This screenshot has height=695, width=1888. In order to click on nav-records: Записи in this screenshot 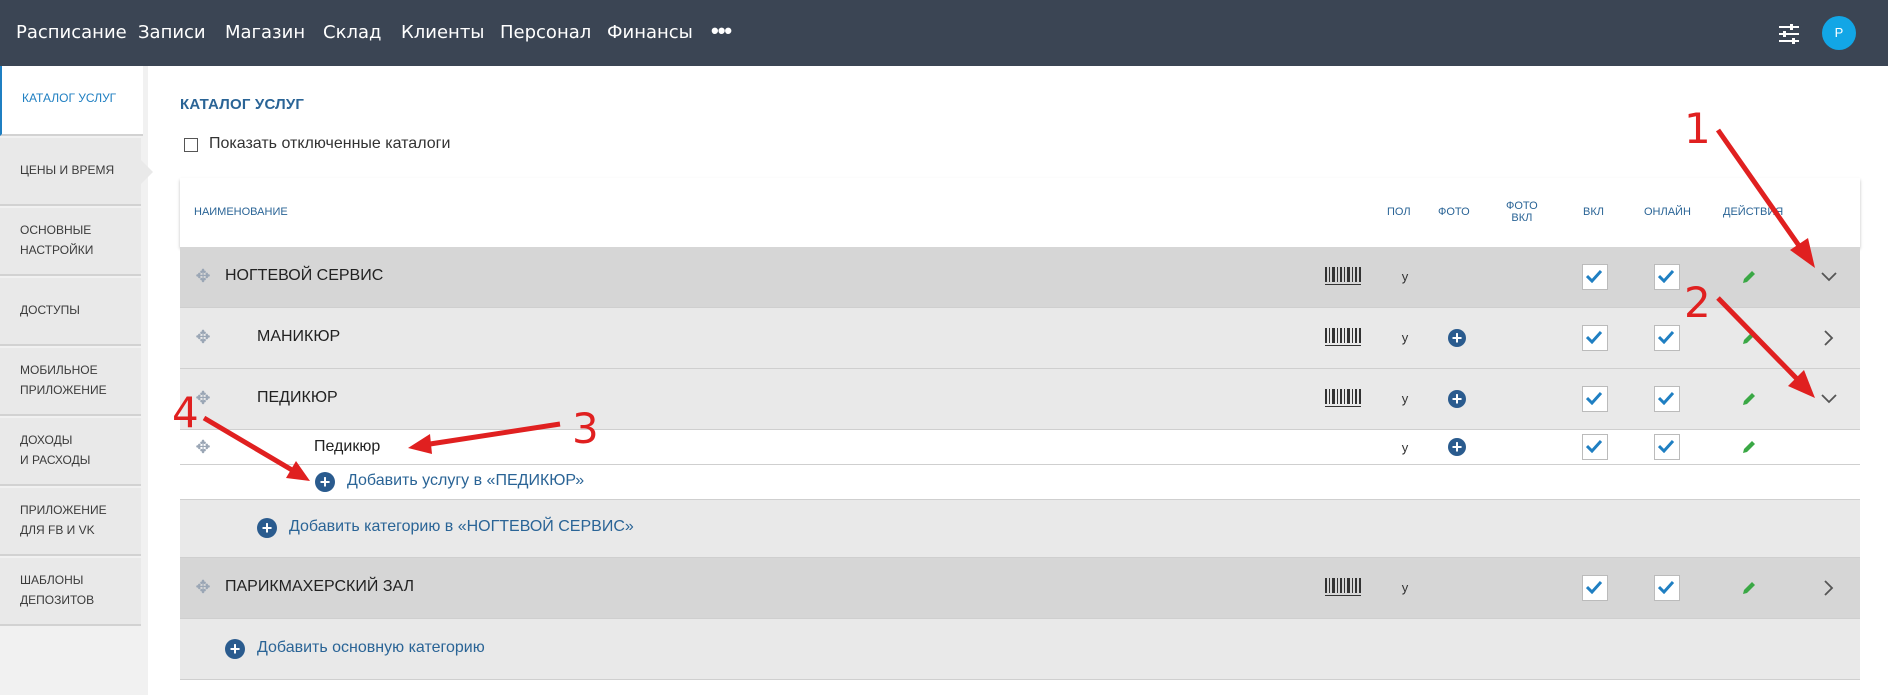, I will do `click(172, 32)`.